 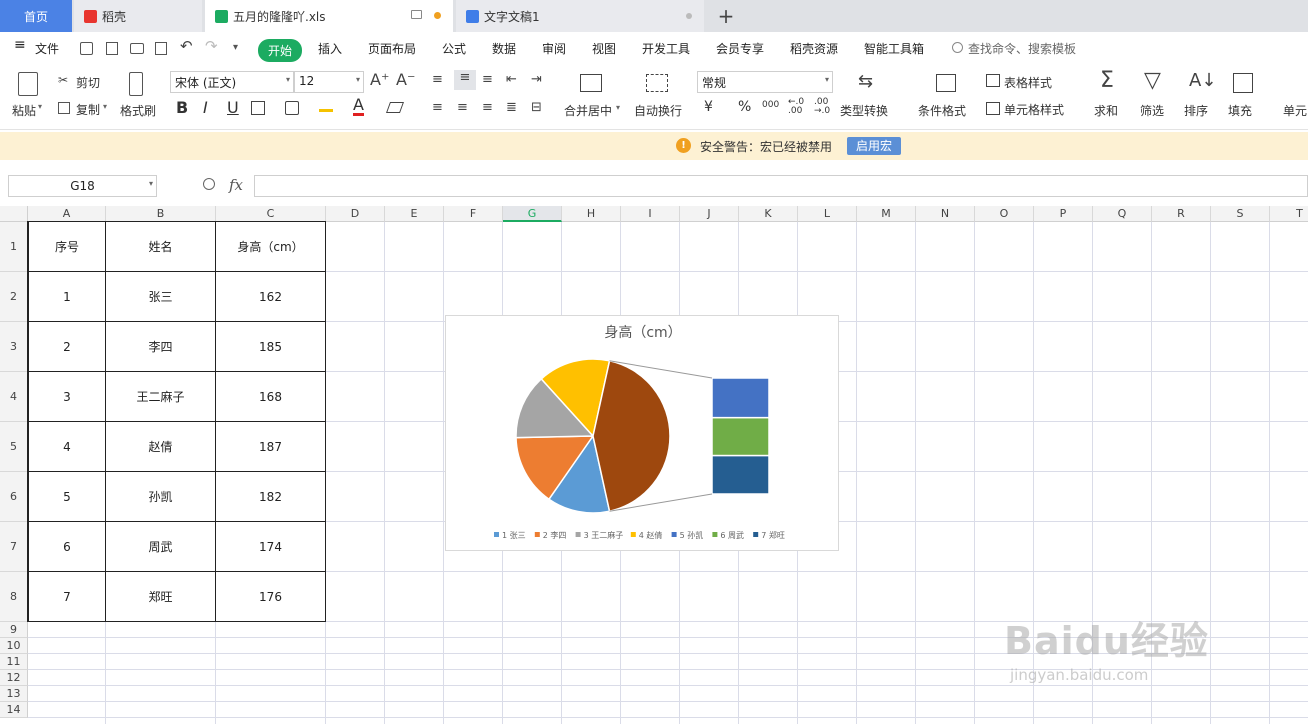 I want to click on filter-icon: ▽, so click(x=1152, y=80).